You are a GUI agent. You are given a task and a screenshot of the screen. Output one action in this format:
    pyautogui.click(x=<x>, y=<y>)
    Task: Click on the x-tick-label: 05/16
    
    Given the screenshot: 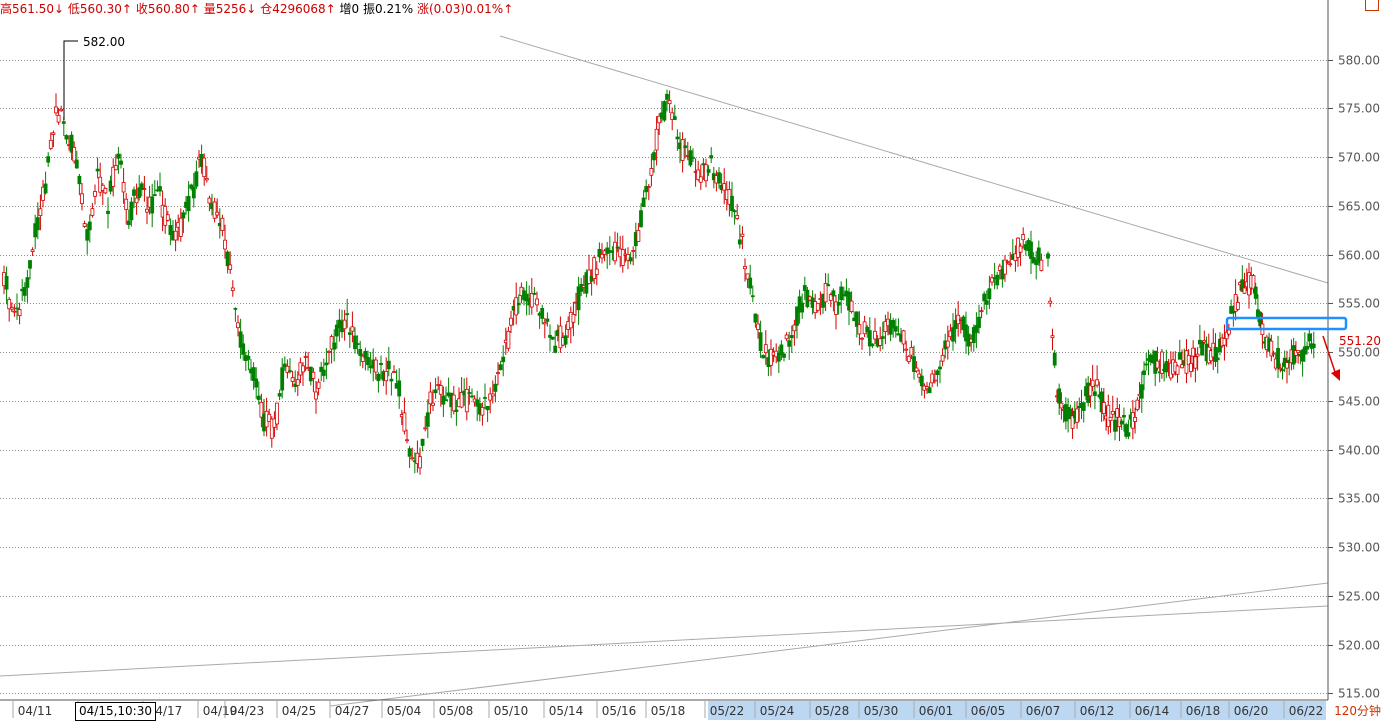 What is the action you would take?
    pyautogui.click(x=619, y=711)
    